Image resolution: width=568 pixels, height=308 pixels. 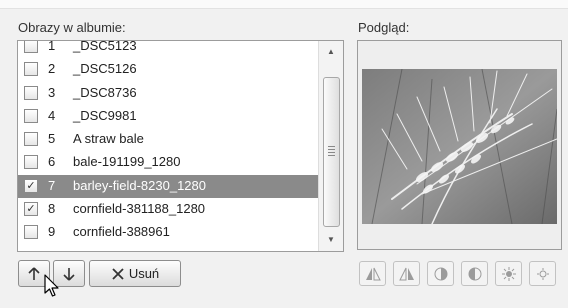 I want to click on item-name: cornfield-381188_1280, so click(x=139, y=209).